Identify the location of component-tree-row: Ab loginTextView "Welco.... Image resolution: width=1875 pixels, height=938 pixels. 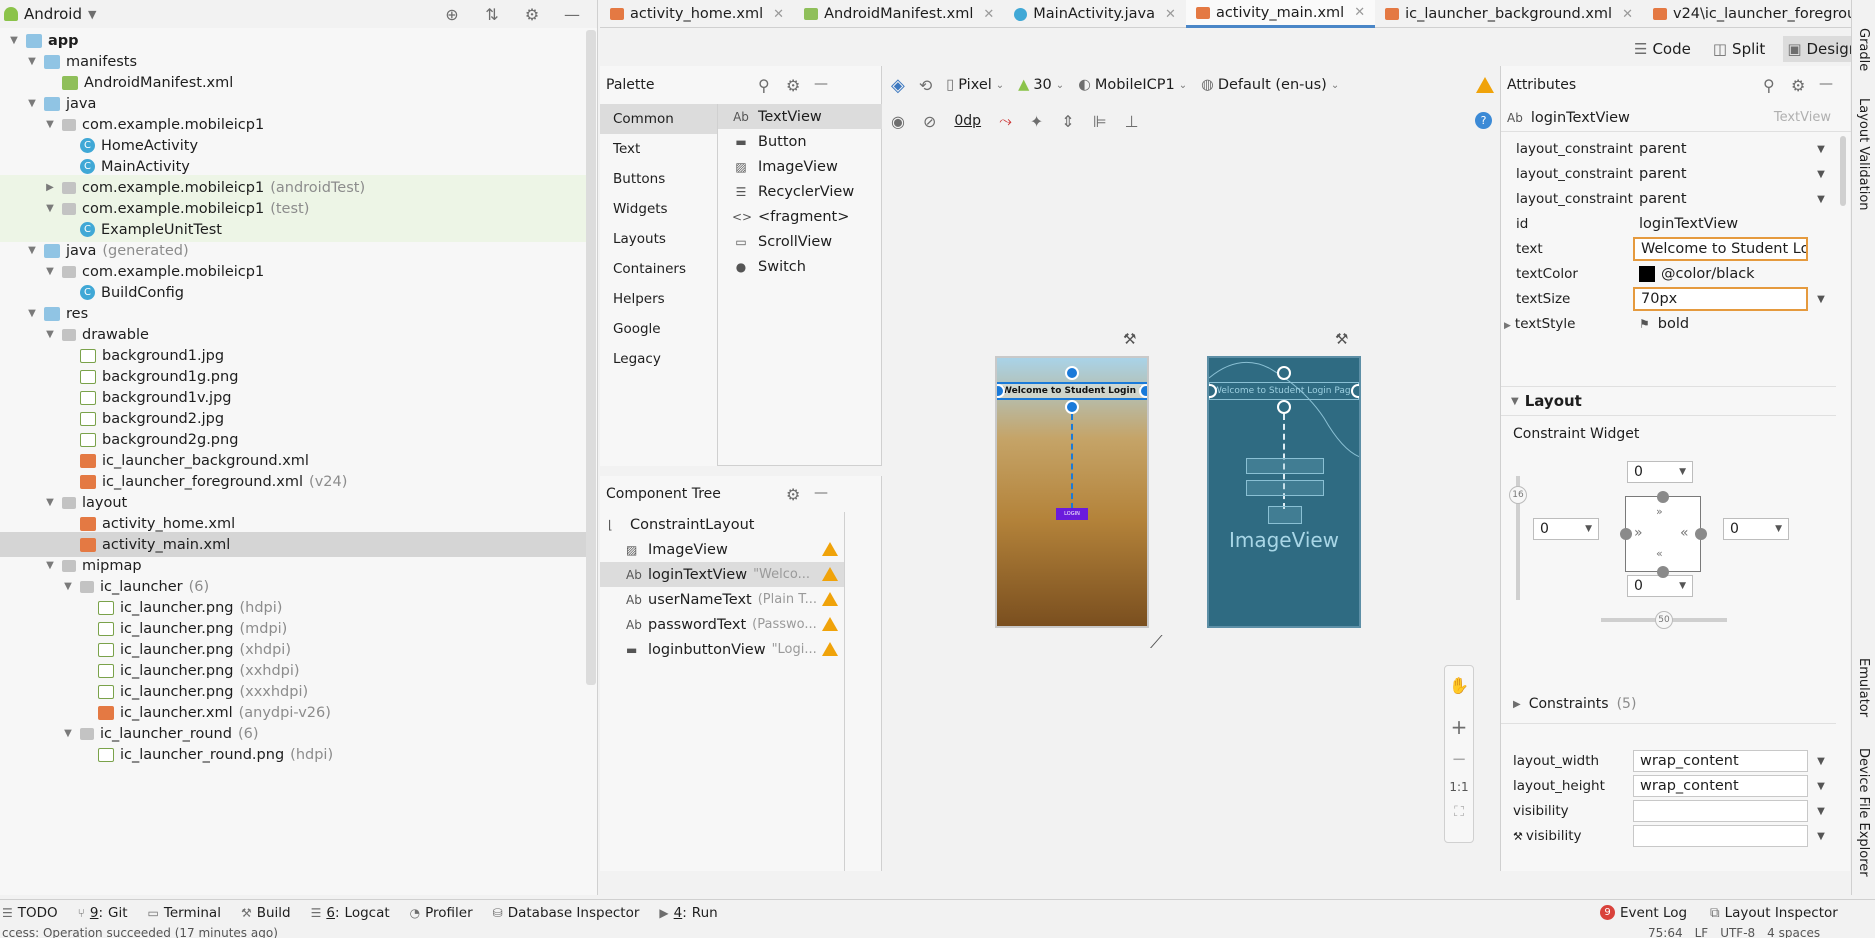
(722, 574).